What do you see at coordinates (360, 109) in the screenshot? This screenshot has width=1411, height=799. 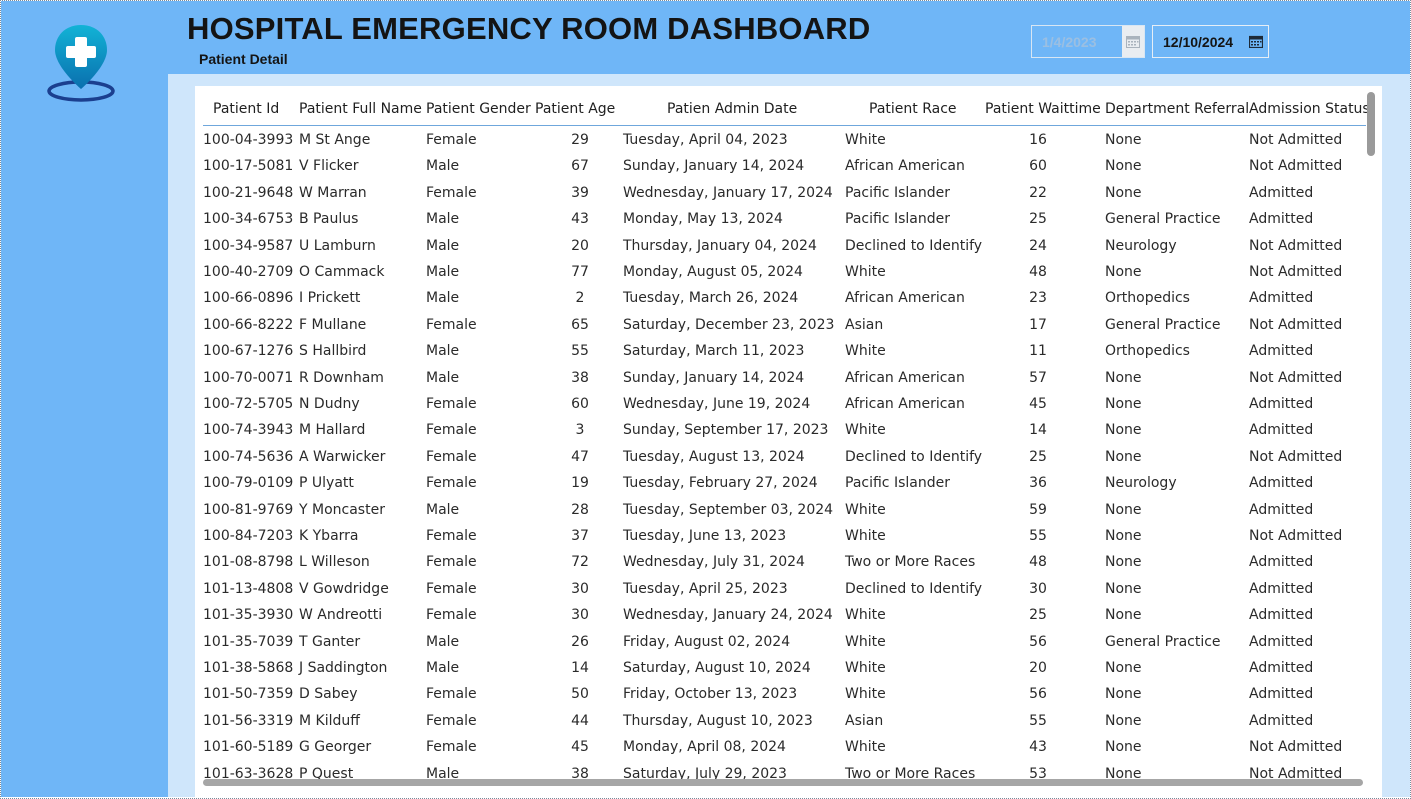 I see `th-patient-full-name: Patient Full Name` at bounding box center [360, 109].